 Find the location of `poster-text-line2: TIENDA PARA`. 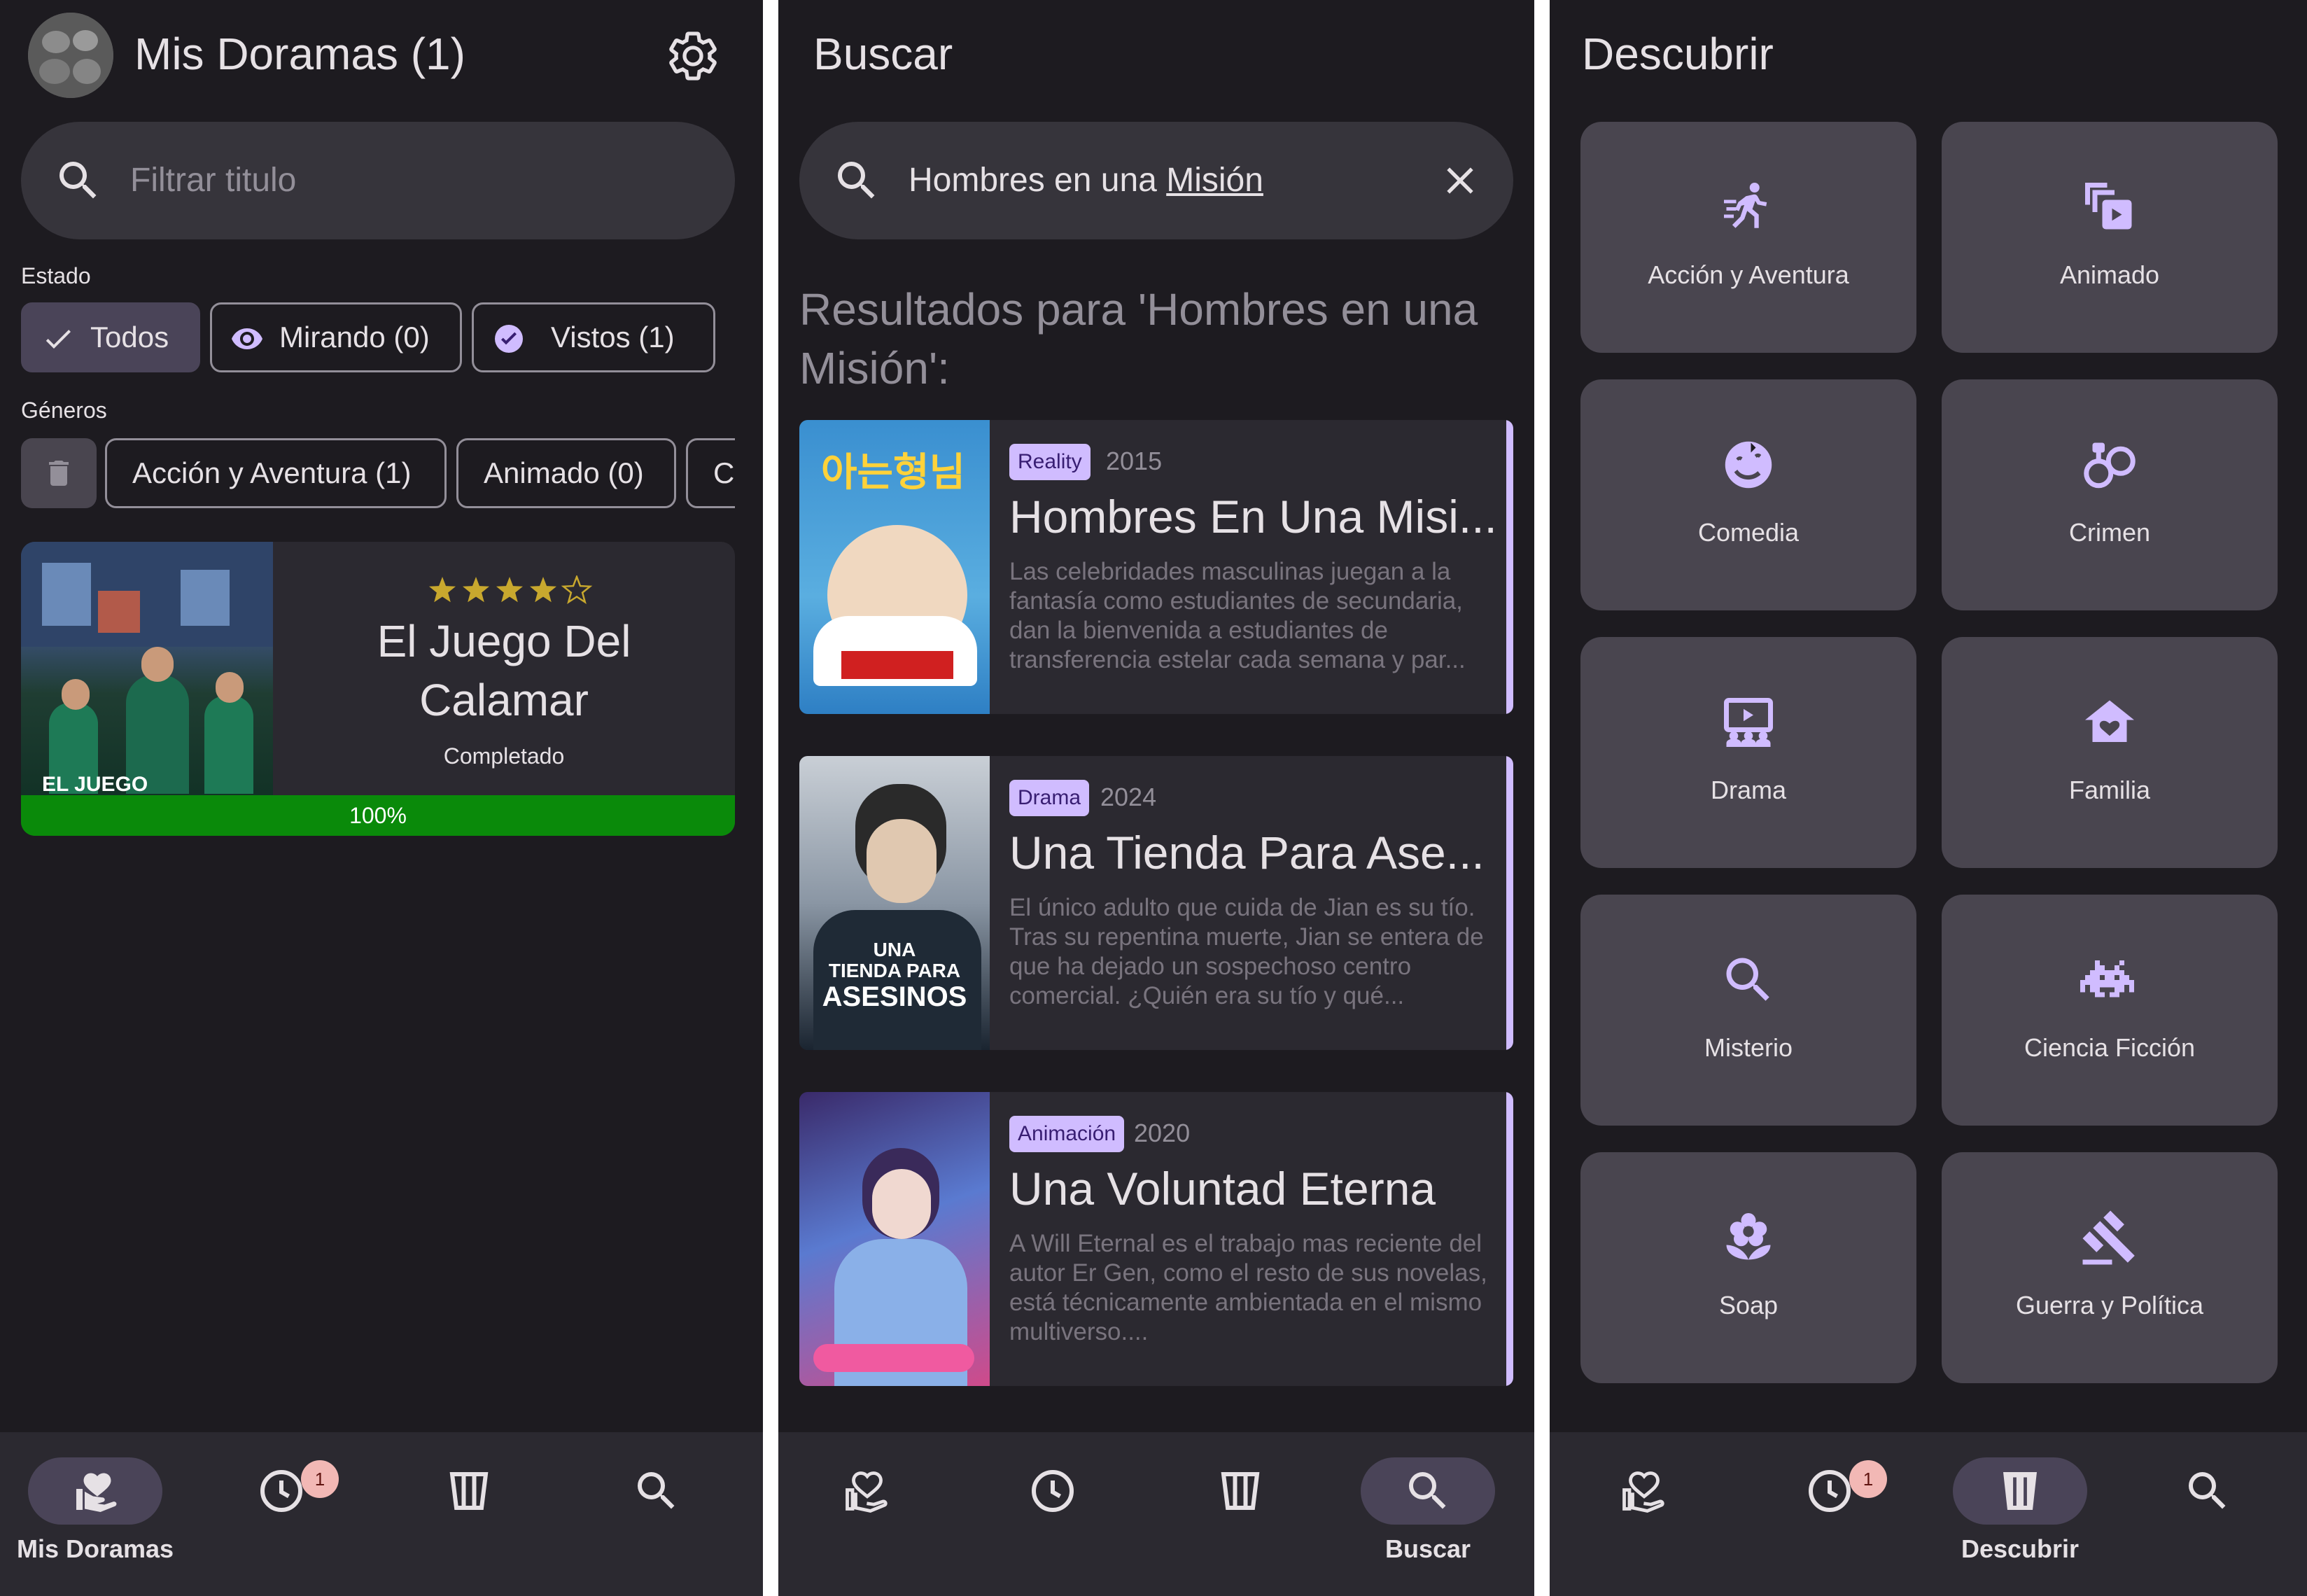

poster-text-line2: TIENDA PARA is located at coordinates (894, 970).